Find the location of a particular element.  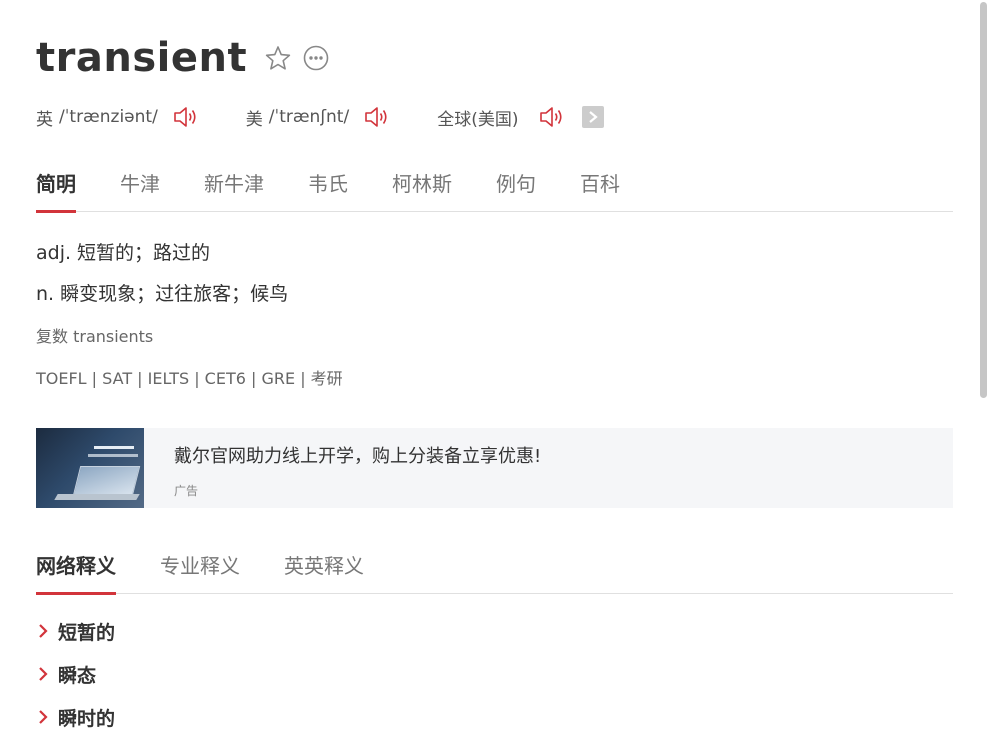

list-item: 瞬态 is located at coordinates (75, 682).